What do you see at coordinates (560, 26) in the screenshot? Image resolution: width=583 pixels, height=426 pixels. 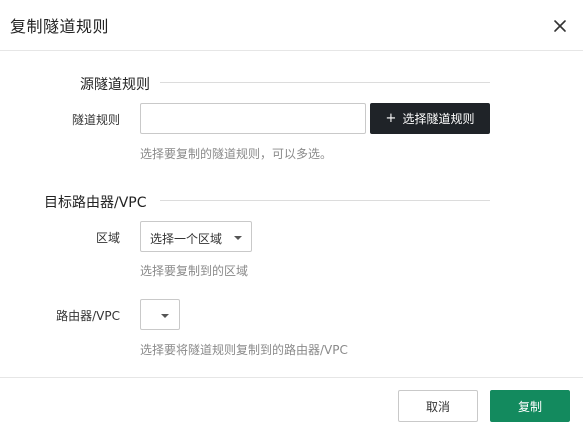 I see `close-icon` at bounding box center [560, 26].